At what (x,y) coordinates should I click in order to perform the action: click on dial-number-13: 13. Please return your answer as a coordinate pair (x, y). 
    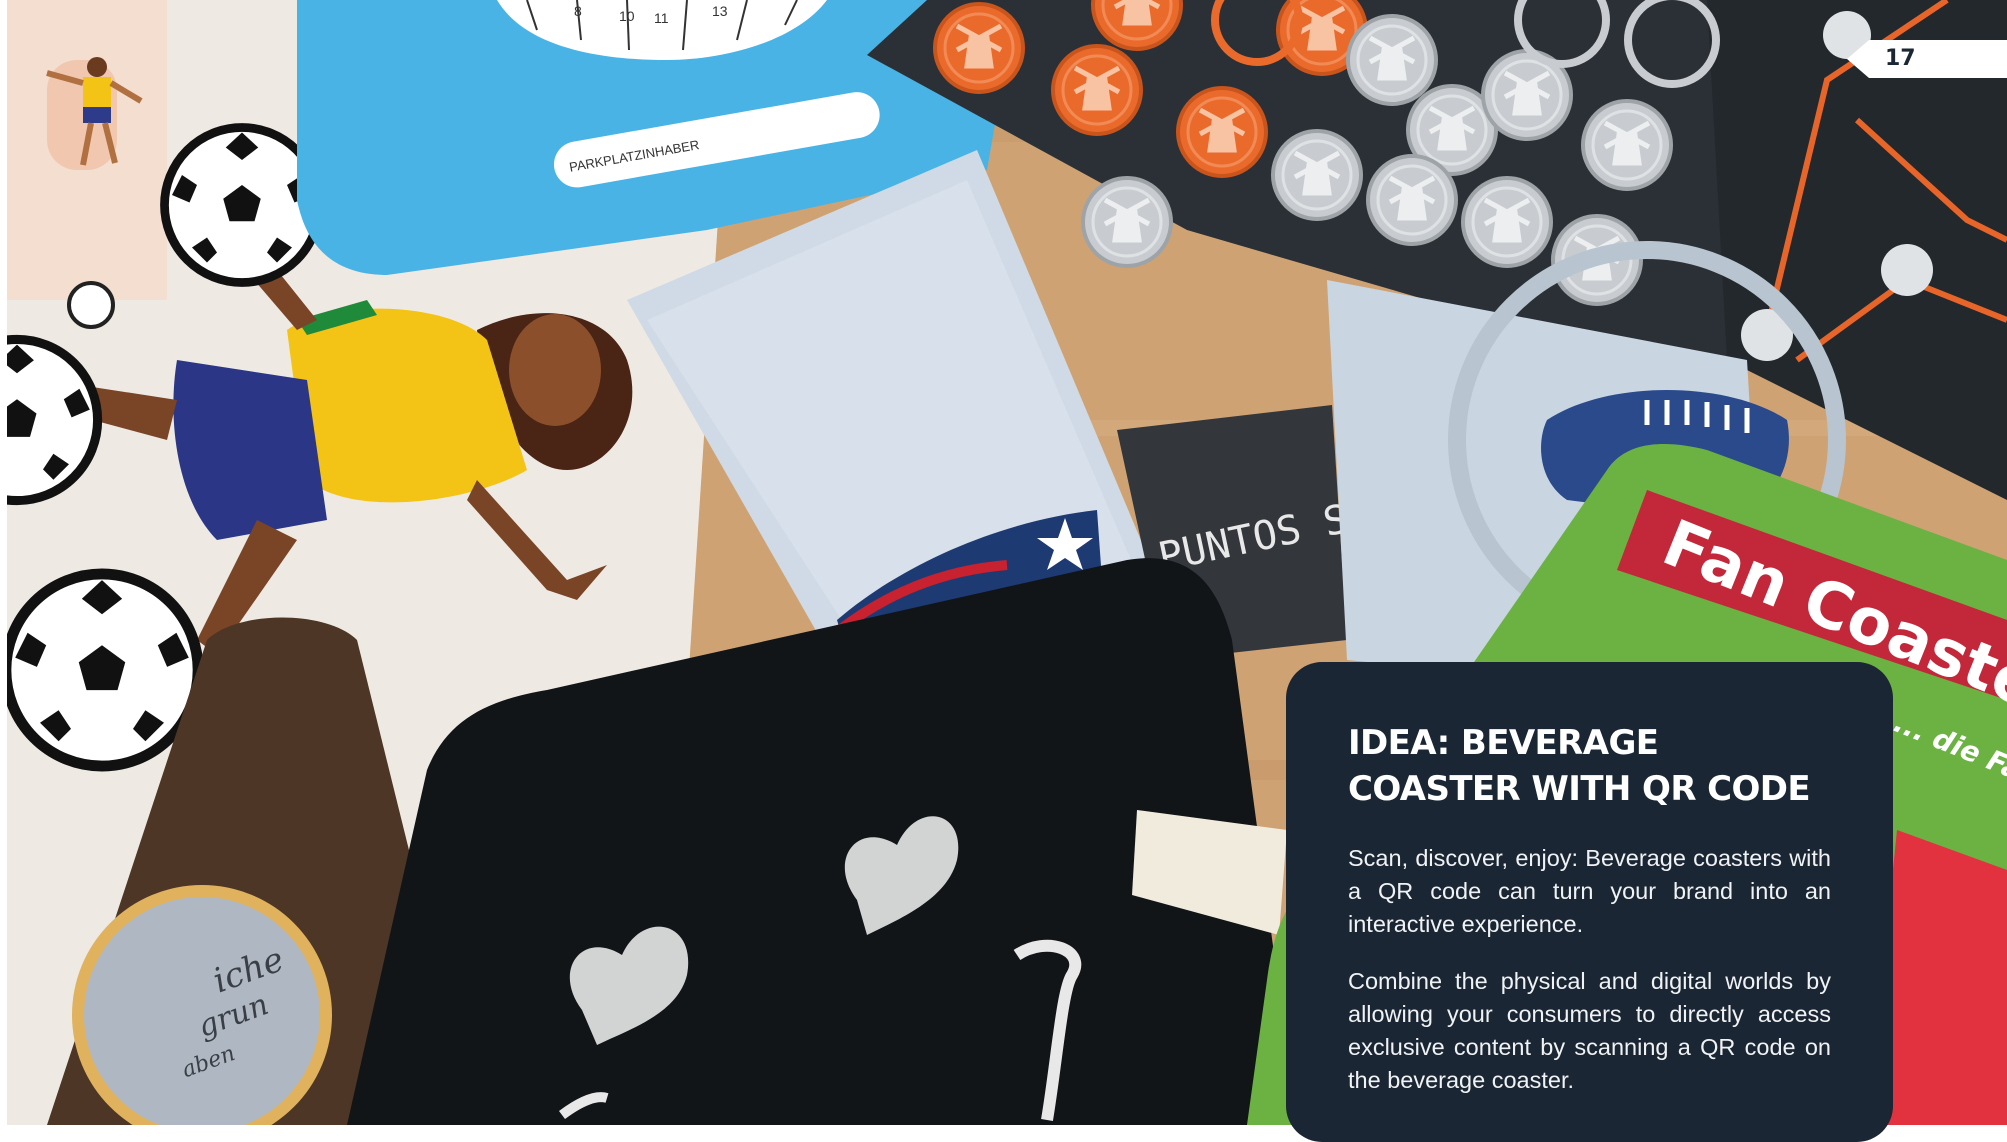
    Looking at the image, I should click on (720, 11).